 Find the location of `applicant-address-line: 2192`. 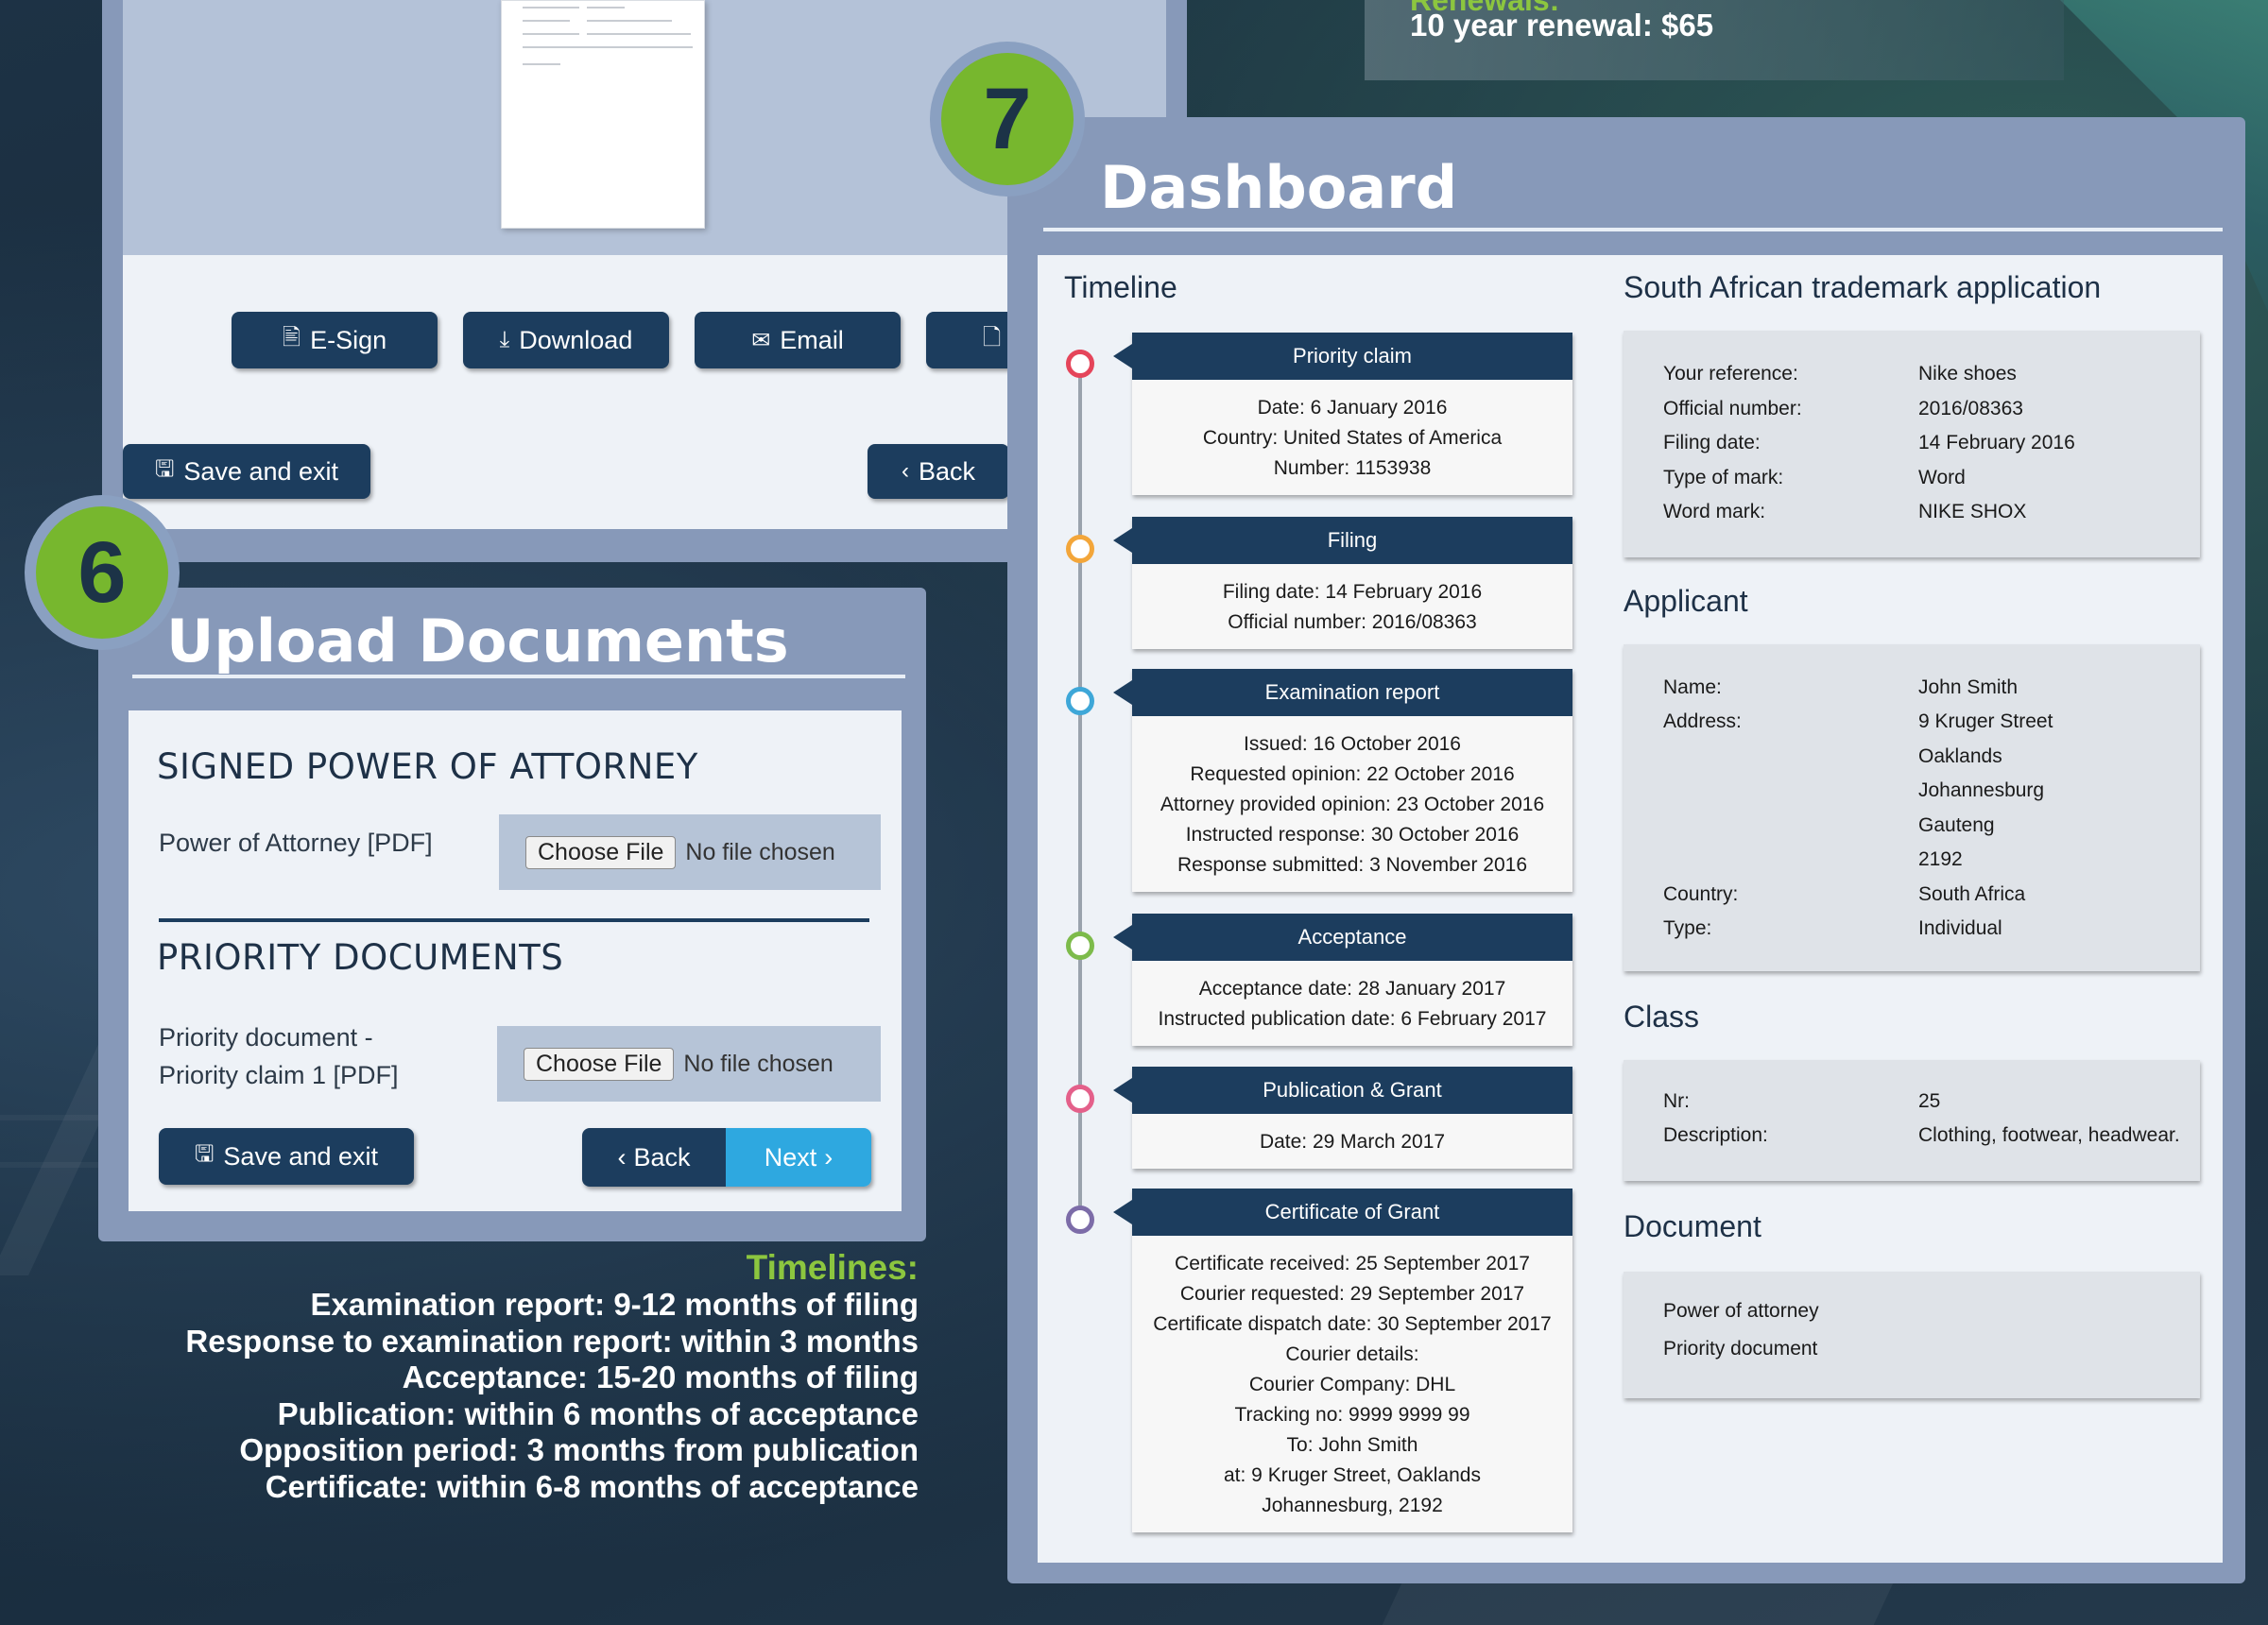

applicant-address-line: 2192 is located at coordinates (1940, 859).